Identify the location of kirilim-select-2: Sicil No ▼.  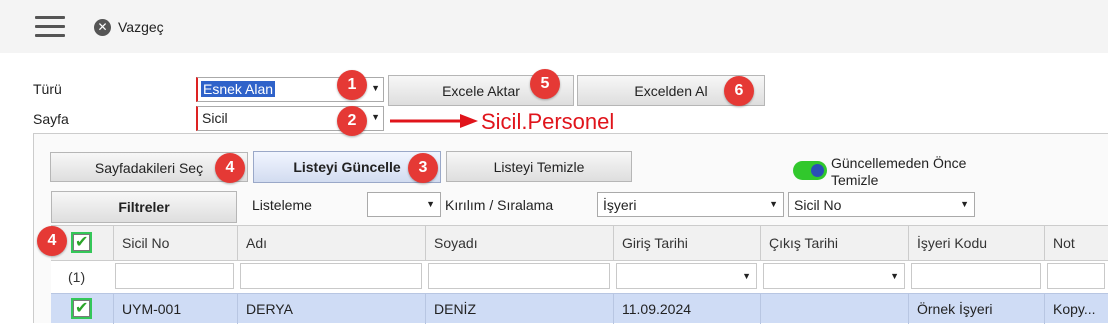
(881, 204).